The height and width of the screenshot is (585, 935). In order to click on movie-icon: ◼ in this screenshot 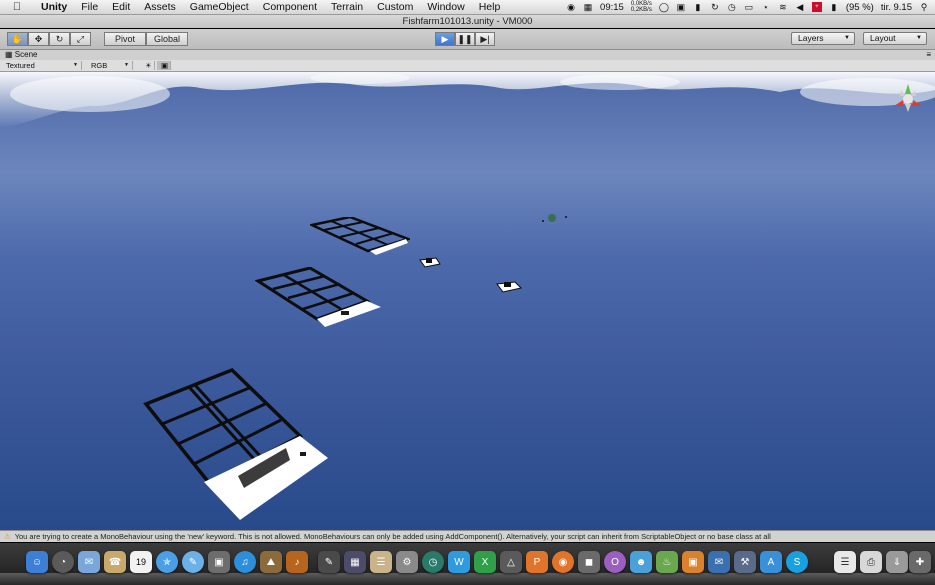, I will do `click(589, 562)`.